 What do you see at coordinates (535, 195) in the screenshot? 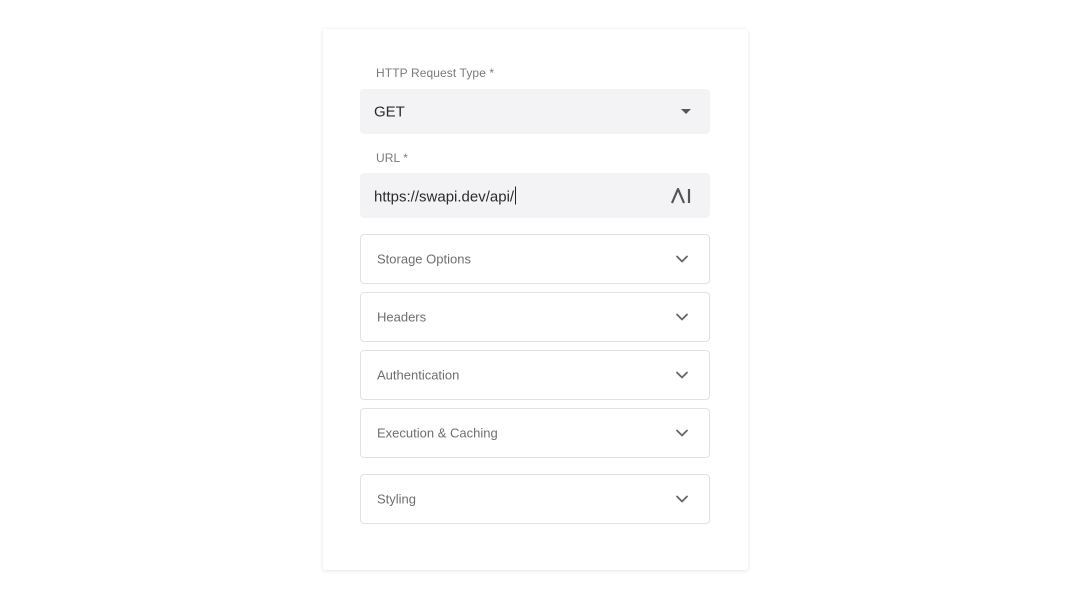
I see `url-field: https://swapi.dev/api/` at bounding box center [535, 195].